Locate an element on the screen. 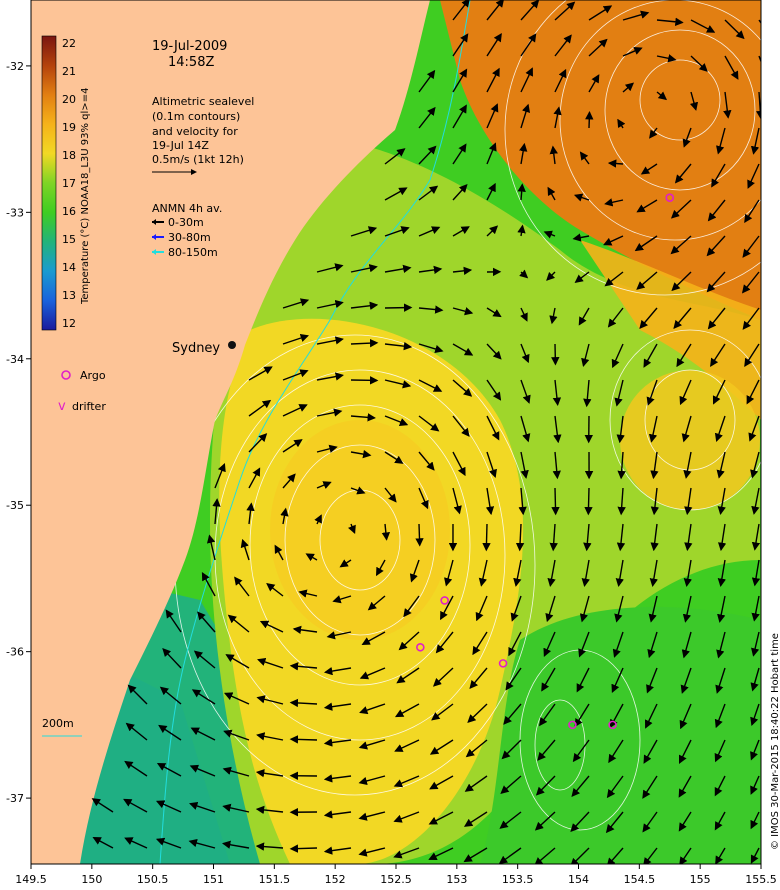  anmn-legend-label: 30-80m is located at coordinates (189, 237).